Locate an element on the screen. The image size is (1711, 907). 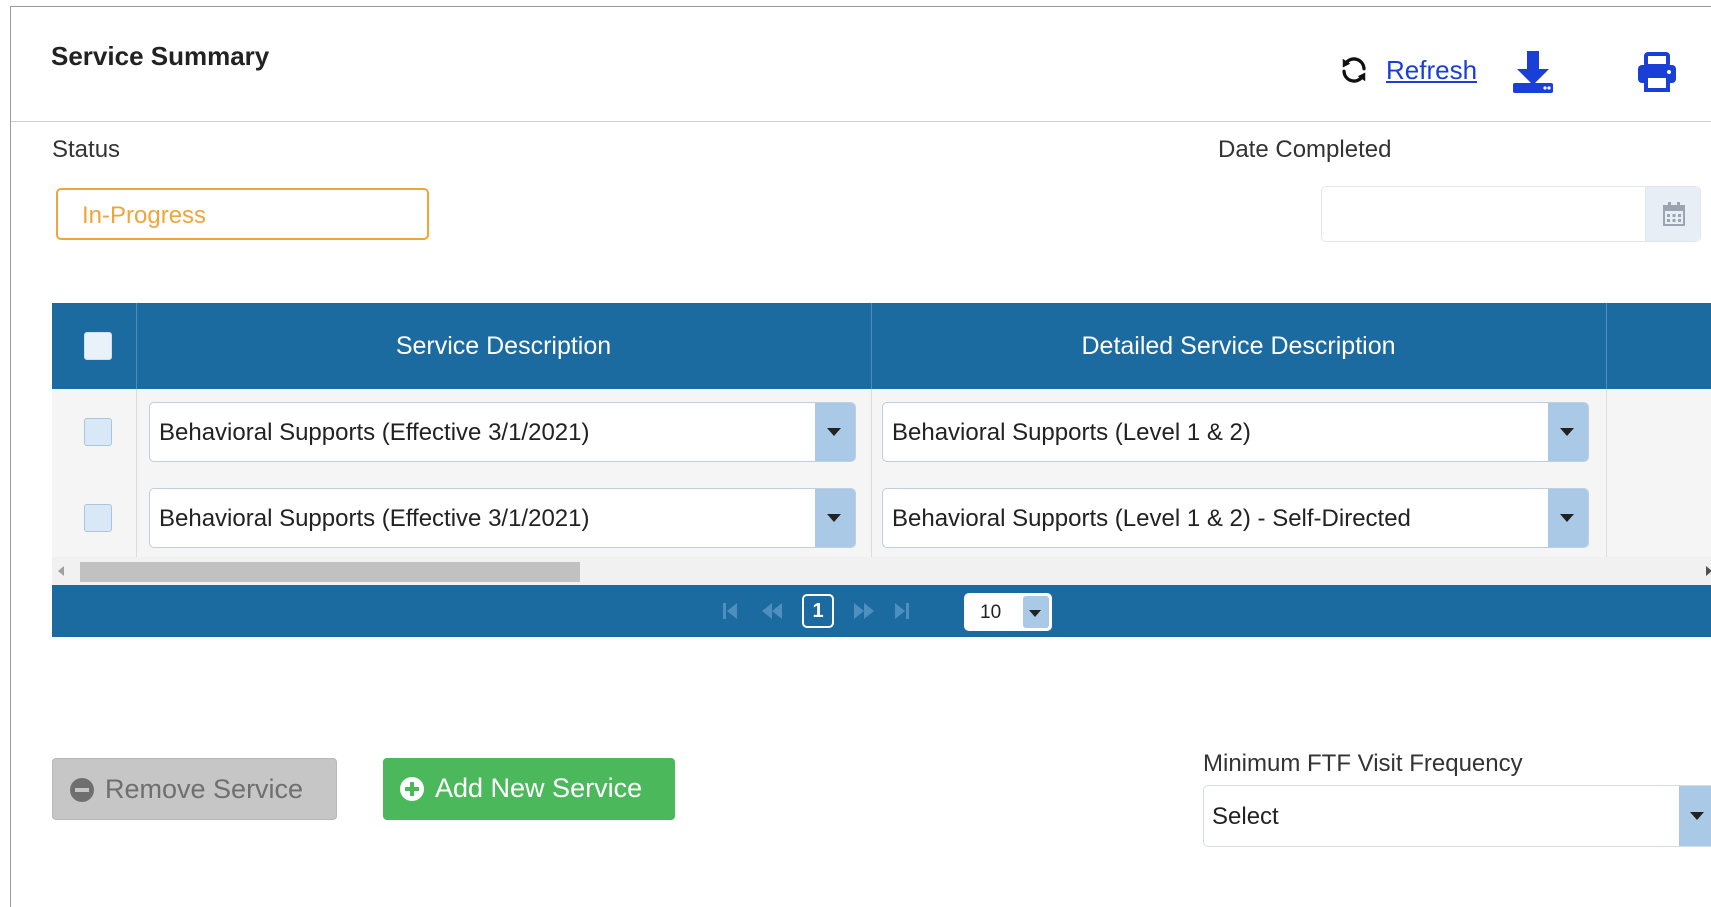
print-icon is located at coordinates (1657, 72).